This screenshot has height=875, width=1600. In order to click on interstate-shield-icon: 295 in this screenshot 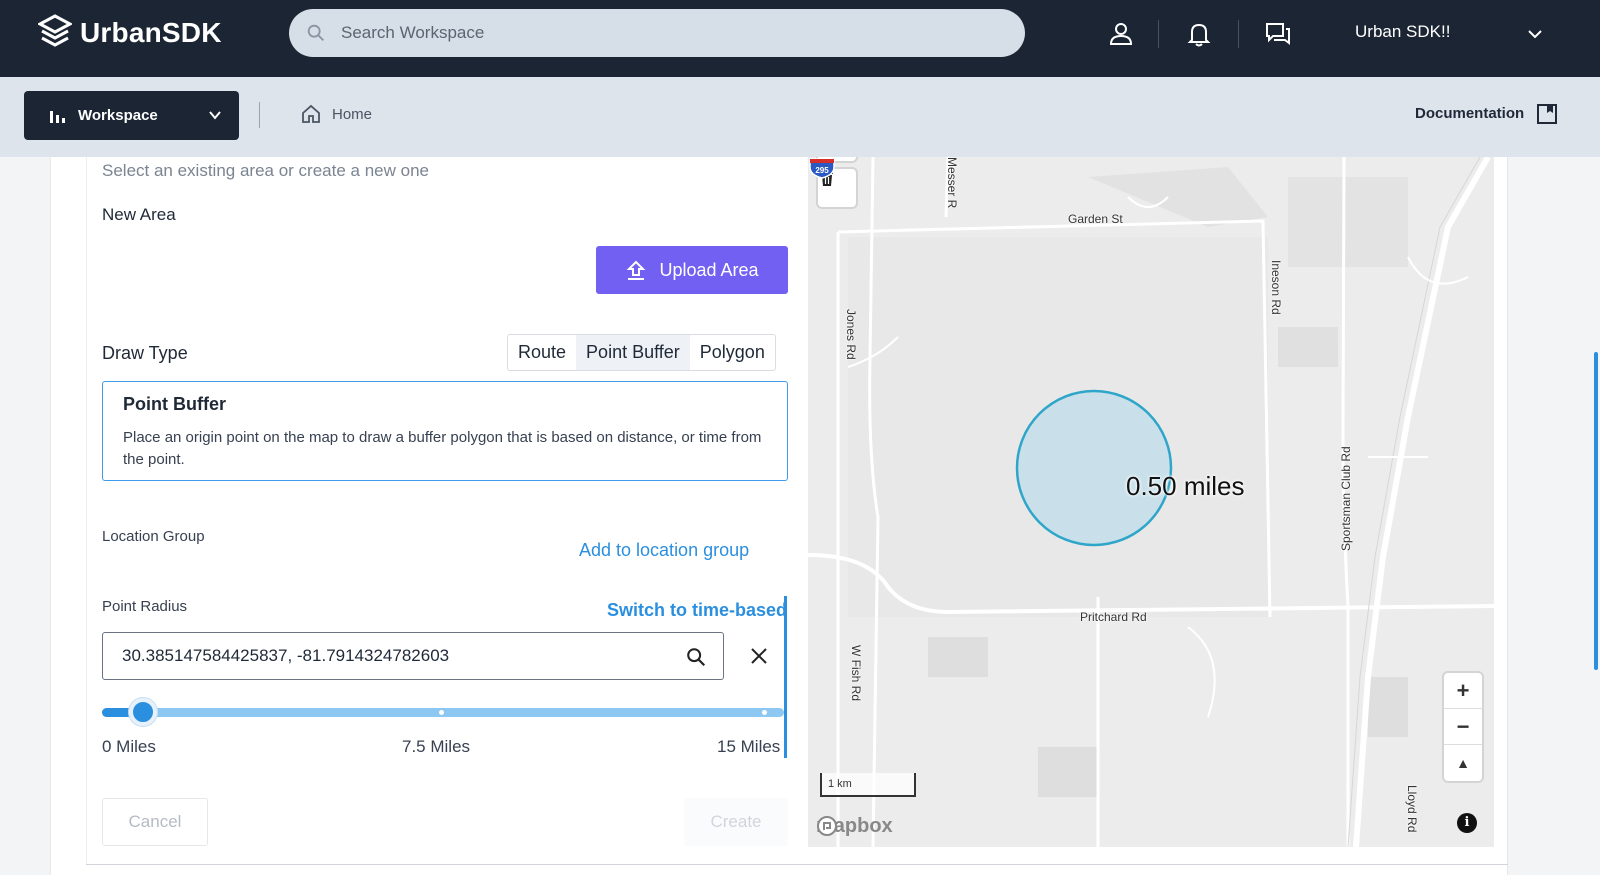, I will do `click(822, 168)`.